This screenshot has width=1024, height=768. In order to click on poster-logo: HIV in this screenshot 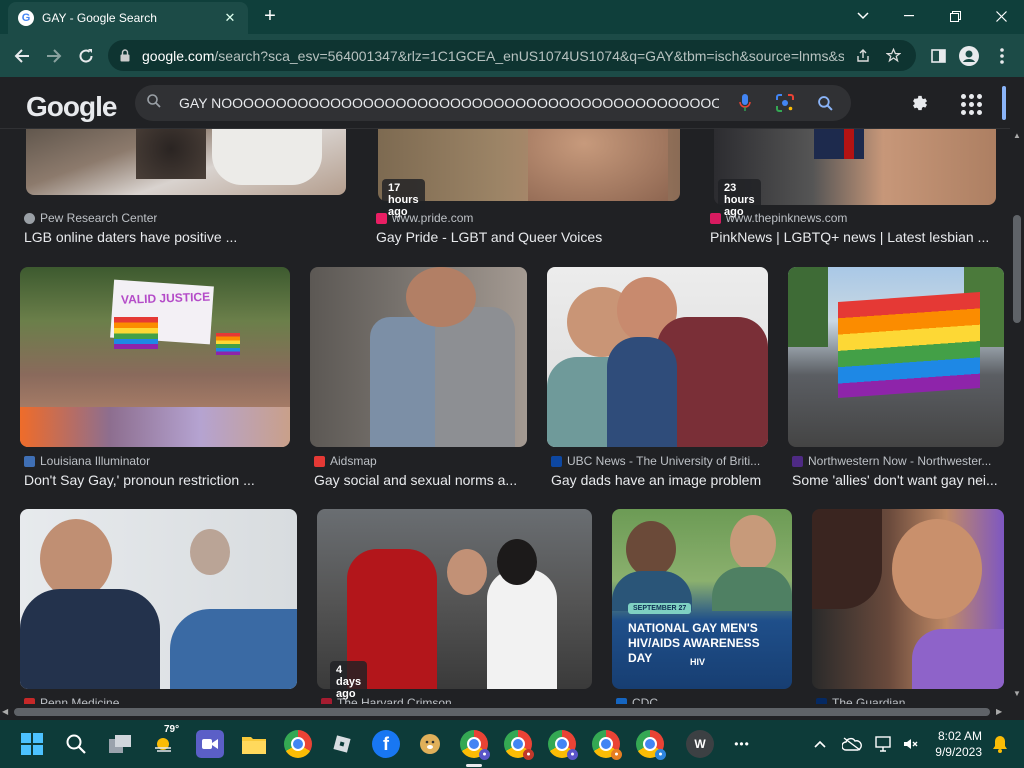, I will do `click(698, 662)`.